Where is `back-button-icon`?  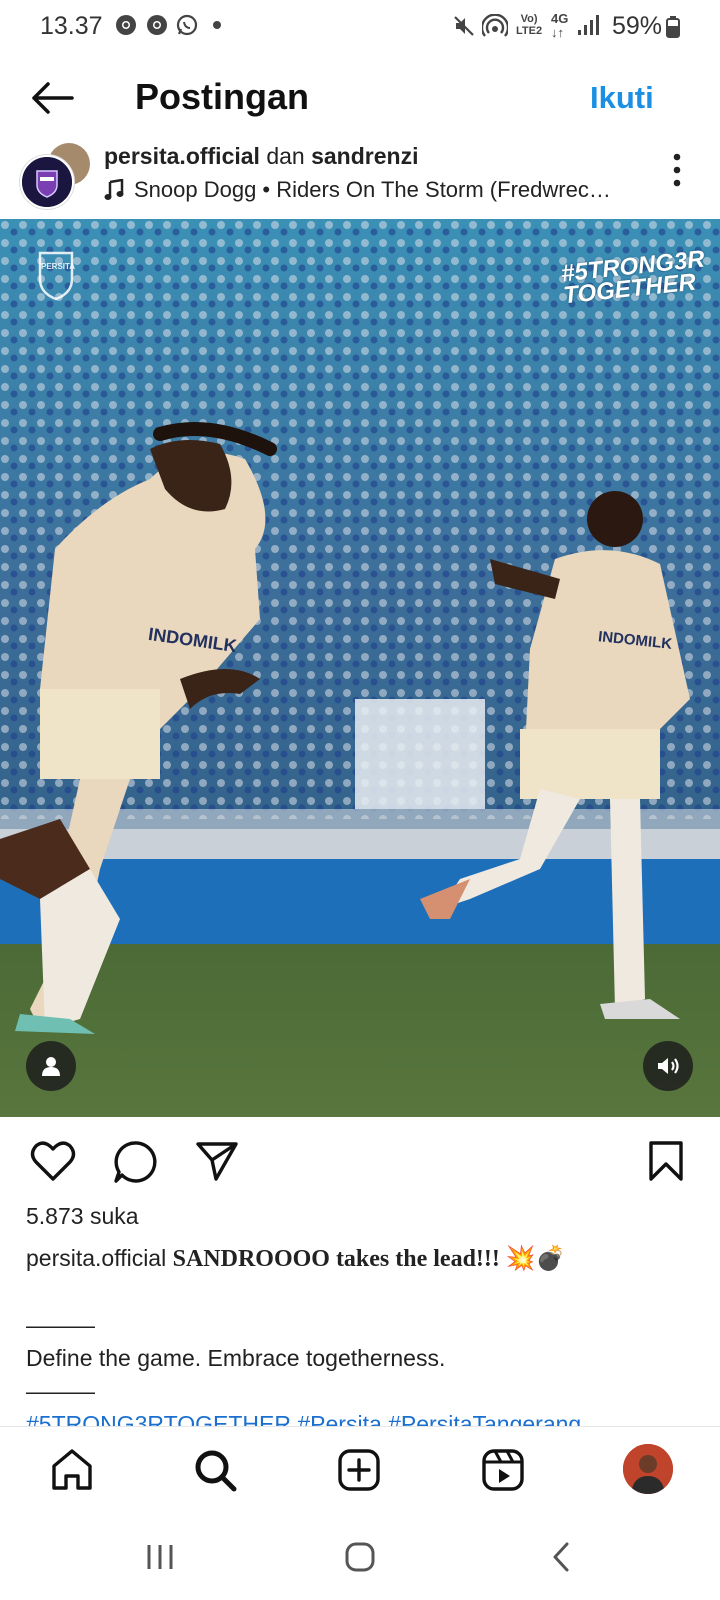 back-button-icon is located at coordinates (561, 1557).